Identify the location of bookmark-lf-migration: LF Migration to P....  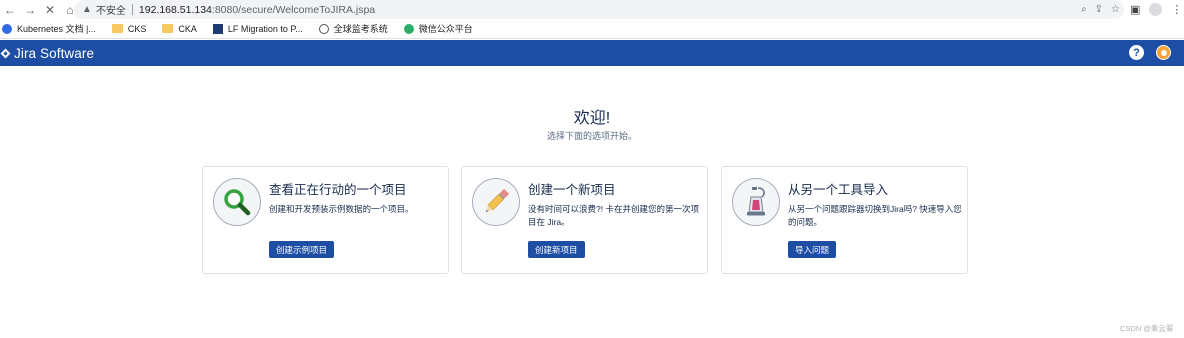
(257, 28).